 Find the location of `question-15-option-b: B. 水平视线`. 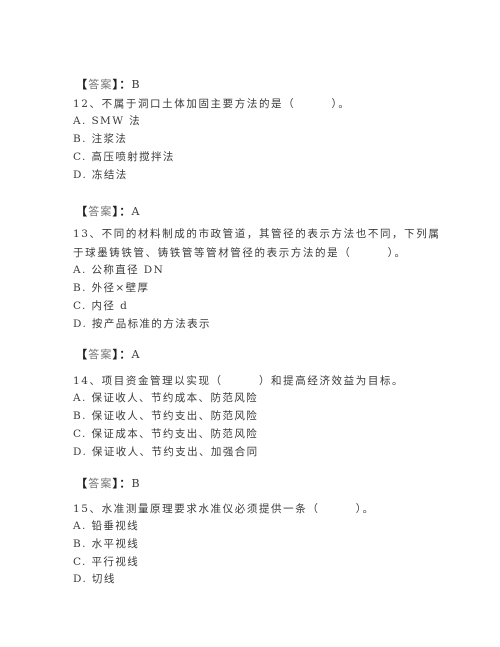

question-15-option-b: B. 水平视线 is located at coordinates (106, 544).